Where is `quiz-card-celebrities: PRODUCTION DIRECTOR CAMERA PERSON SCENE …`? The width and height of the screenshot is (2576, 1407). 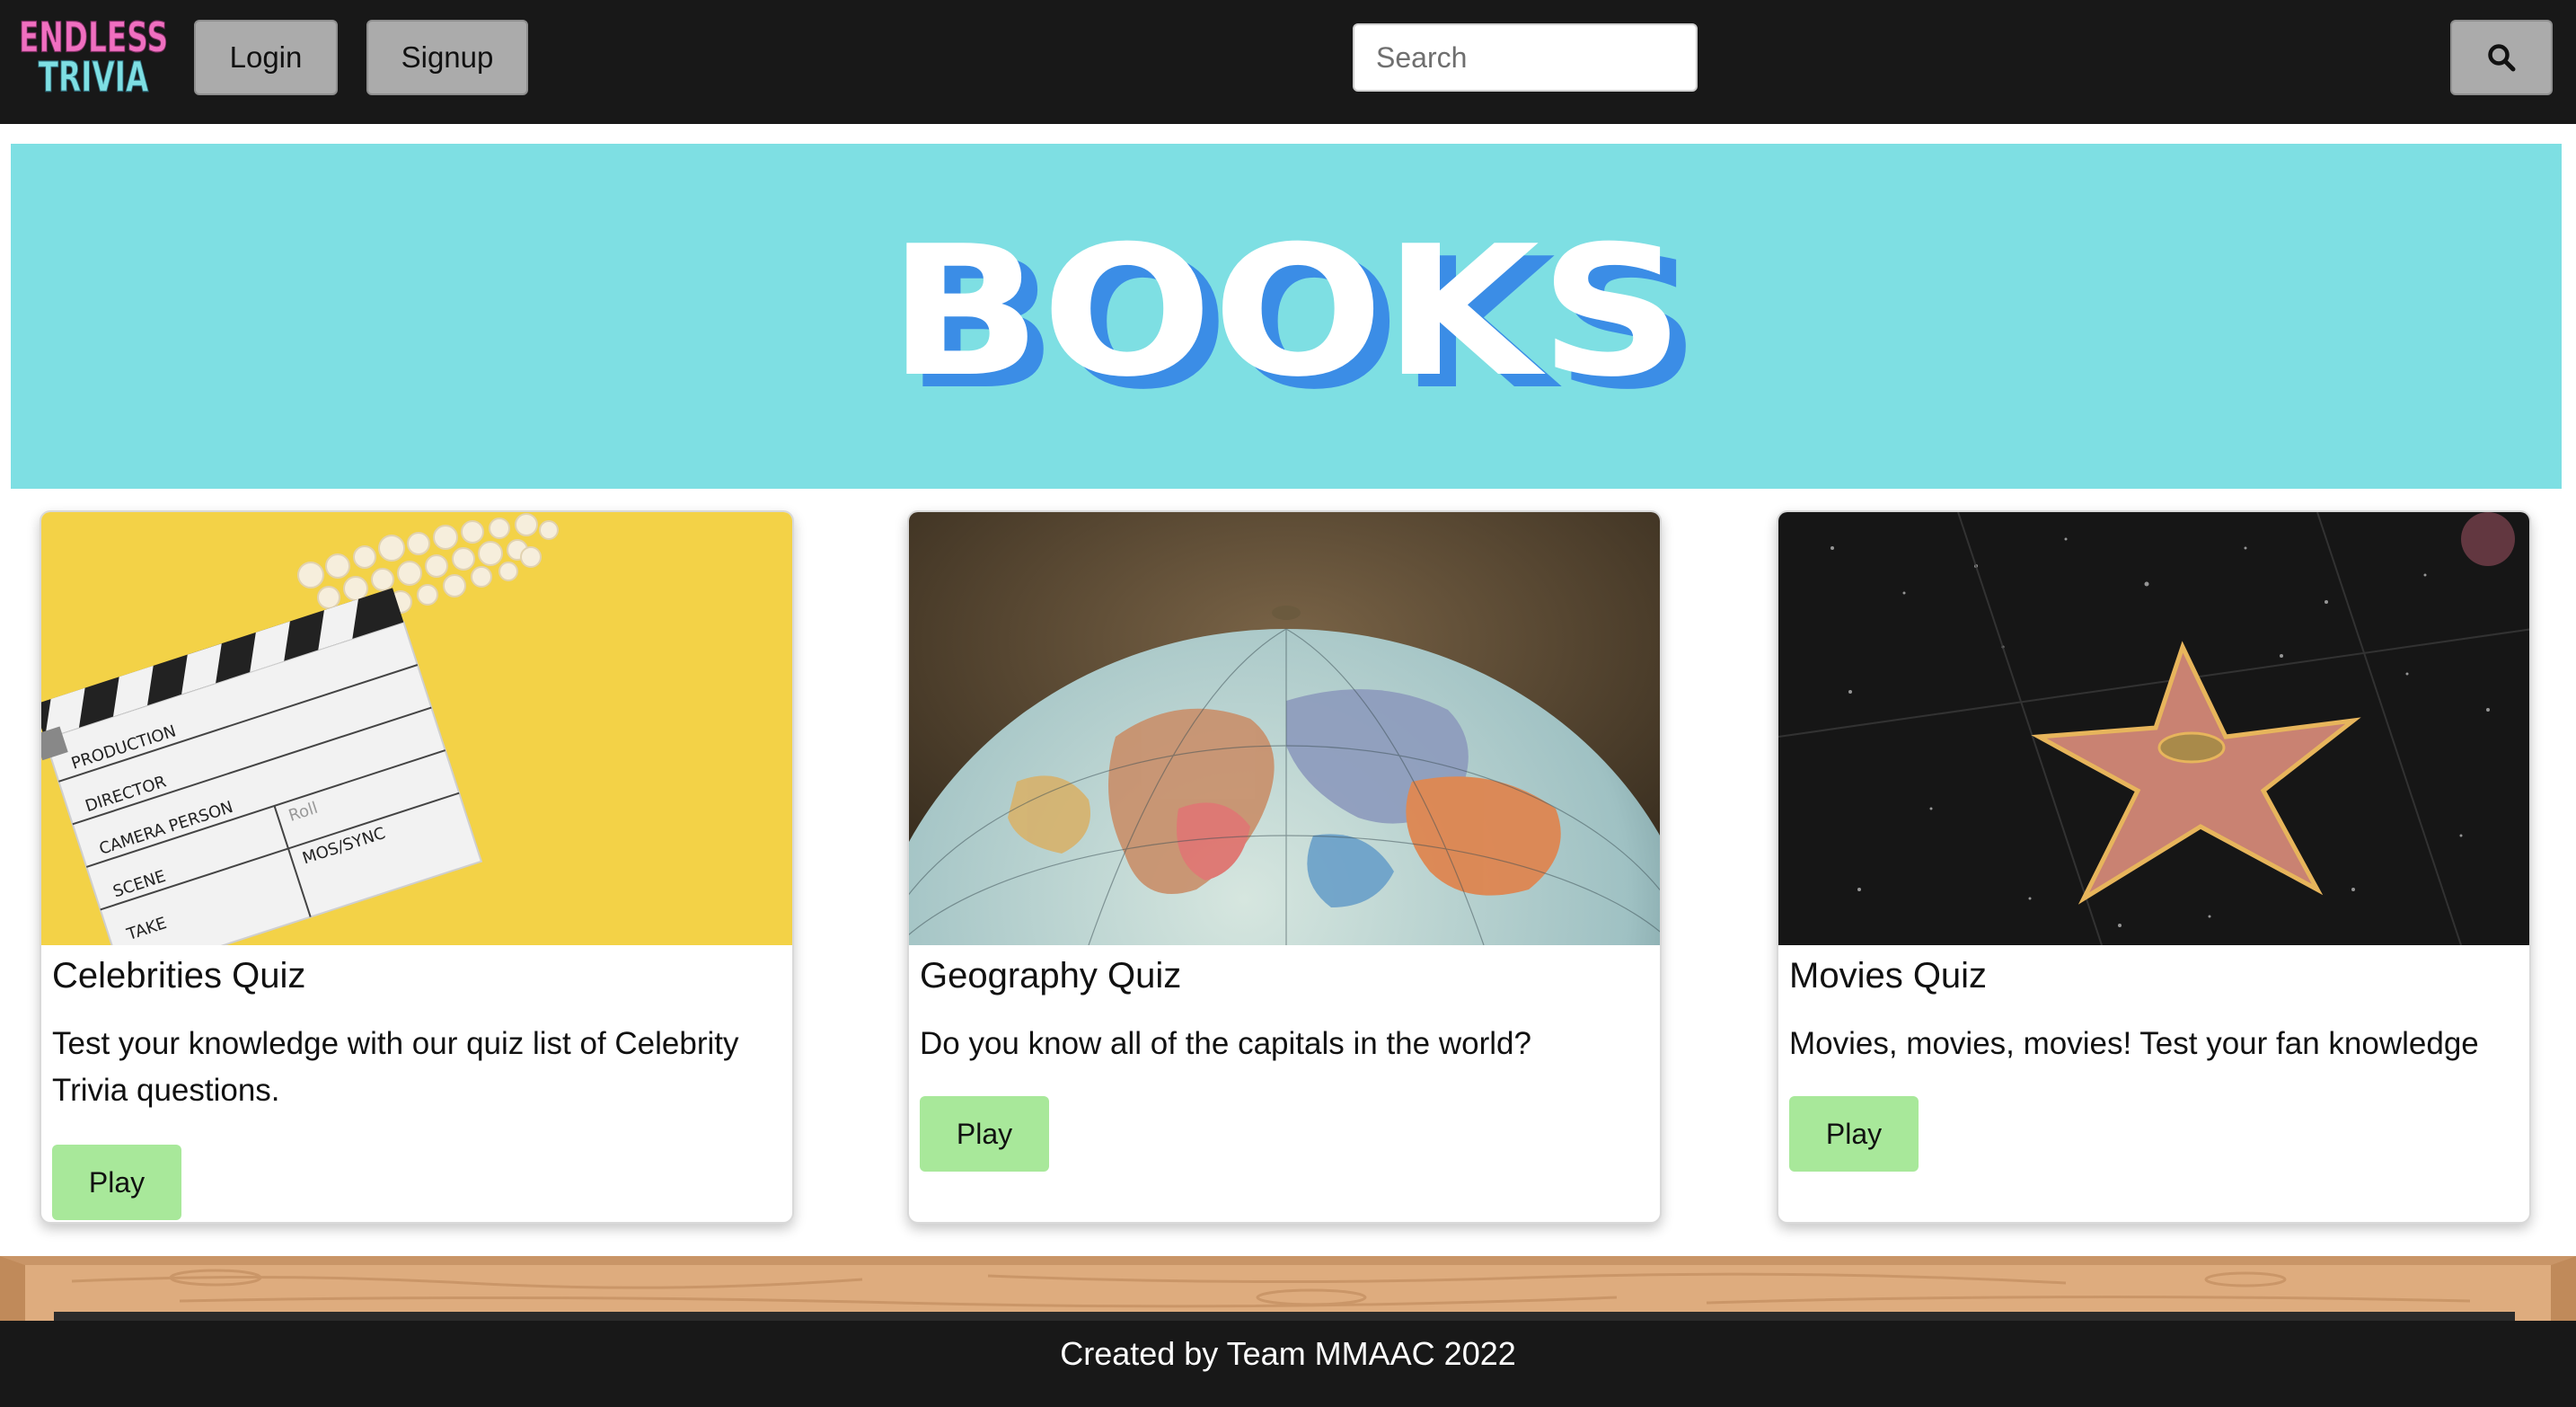
quiz-card-celebrities: PRODUCTION DIRECTOR CAMERA PERSON SCENE … is located at coordinates (417, 867).